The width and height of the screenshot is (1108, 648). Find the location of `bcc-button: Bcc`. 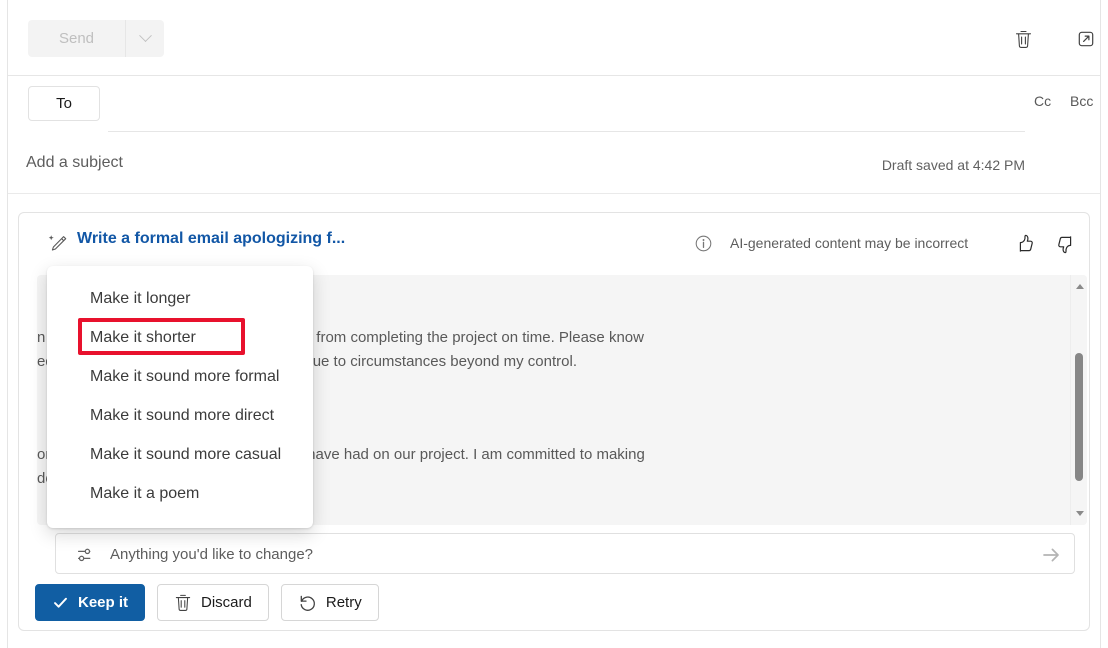

bcc-button: Bcc is located at coordinates (1081, 101).